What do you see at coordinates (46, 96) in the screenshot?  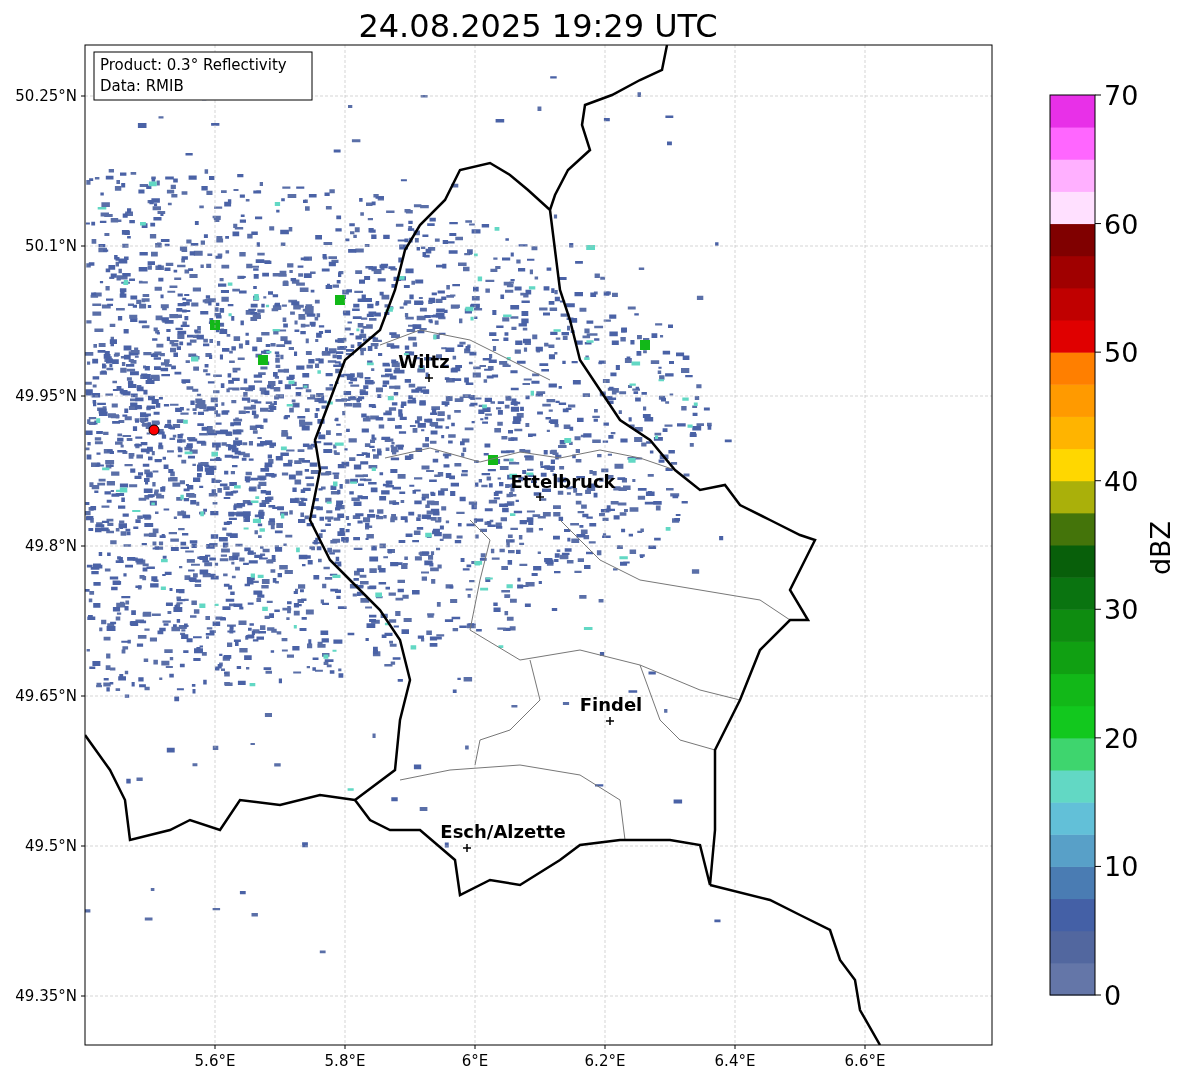 I see `axis-tick-label: 50.25°N` at bounding box center [46, 96].